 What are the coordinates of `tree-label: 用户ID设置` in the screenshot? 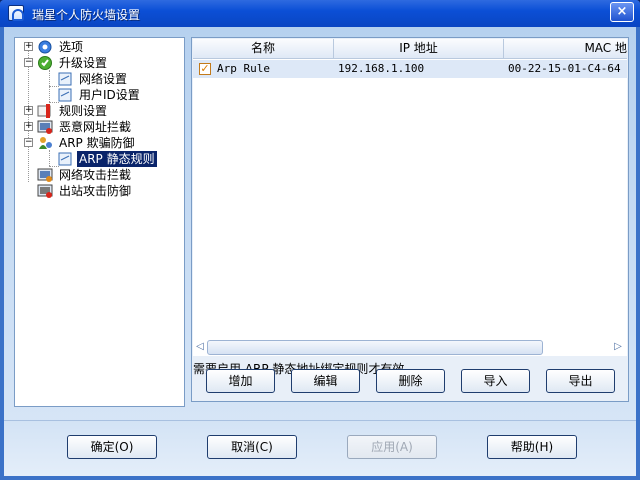 It's located at (109, 95).